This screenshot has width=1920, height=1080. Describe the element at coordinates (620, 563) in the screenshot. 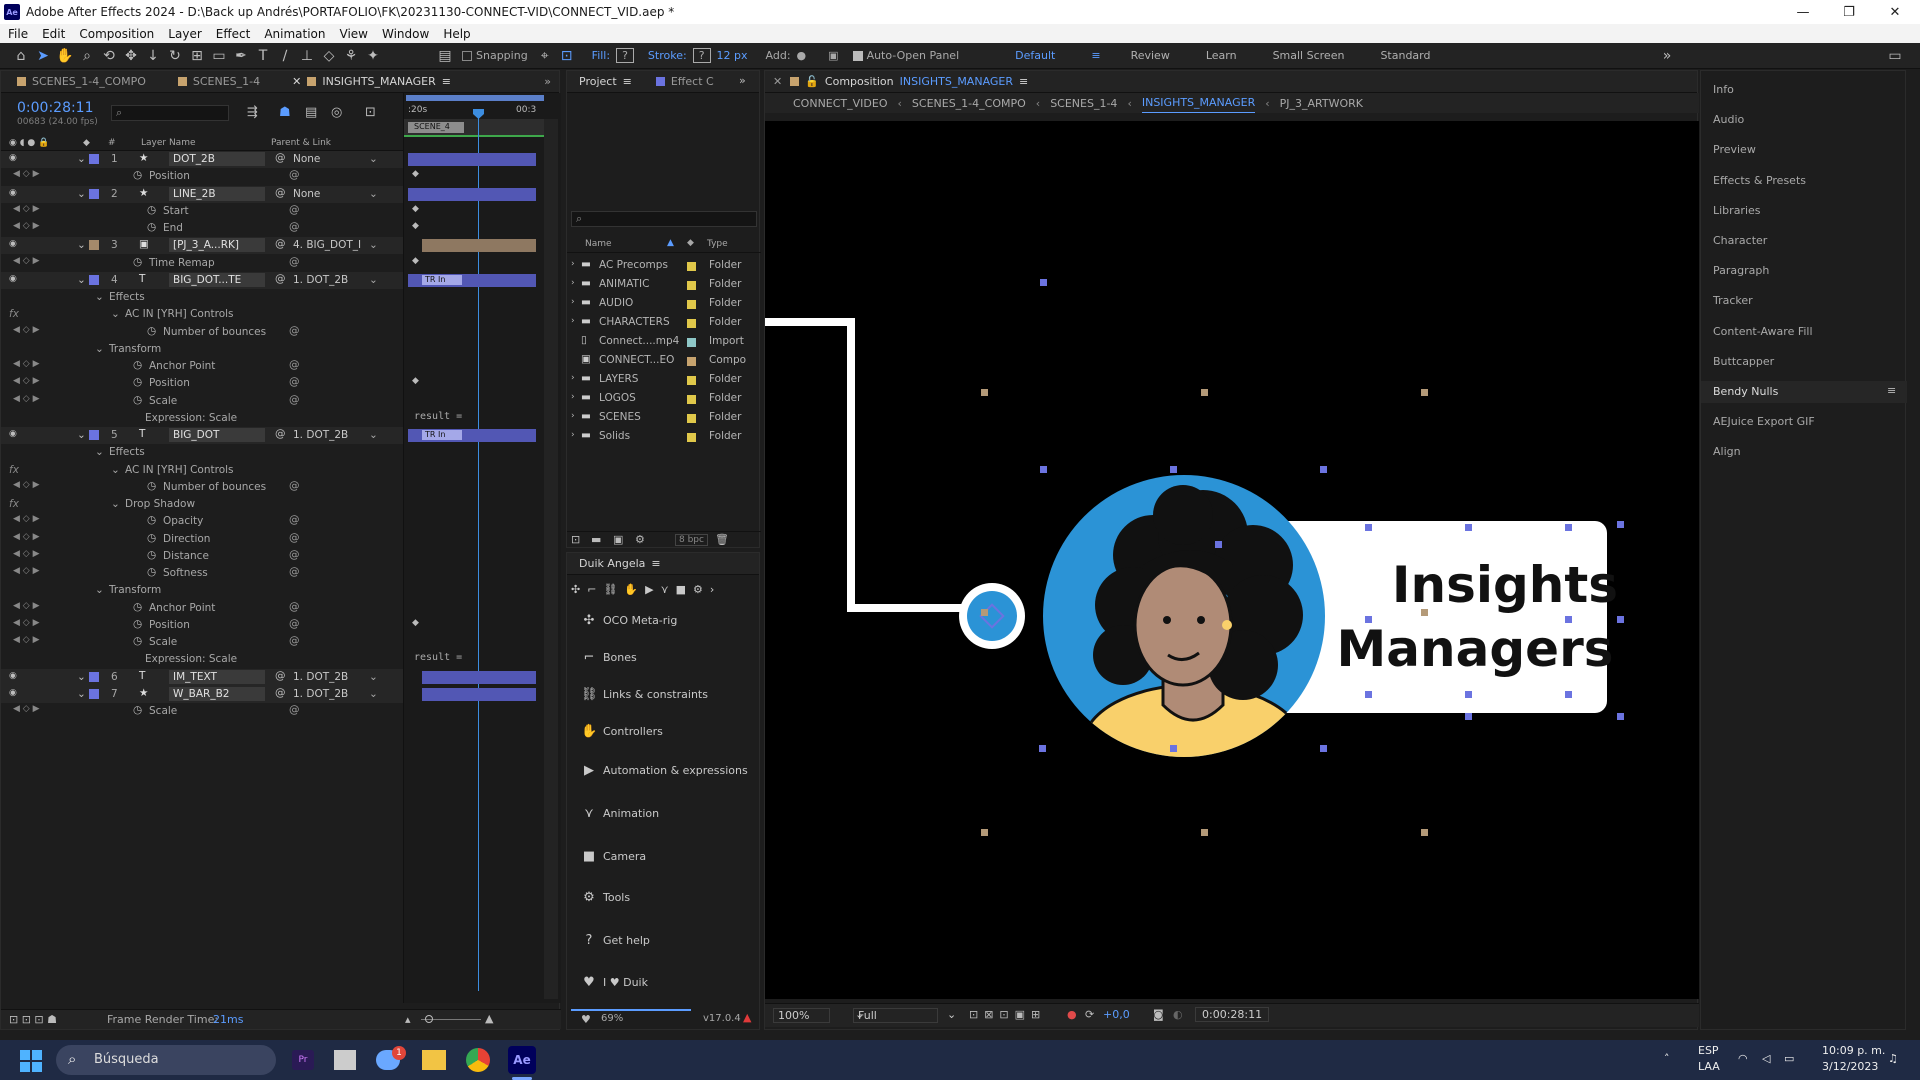

I see `duik-tab: Duik Angela ≡` at that location.